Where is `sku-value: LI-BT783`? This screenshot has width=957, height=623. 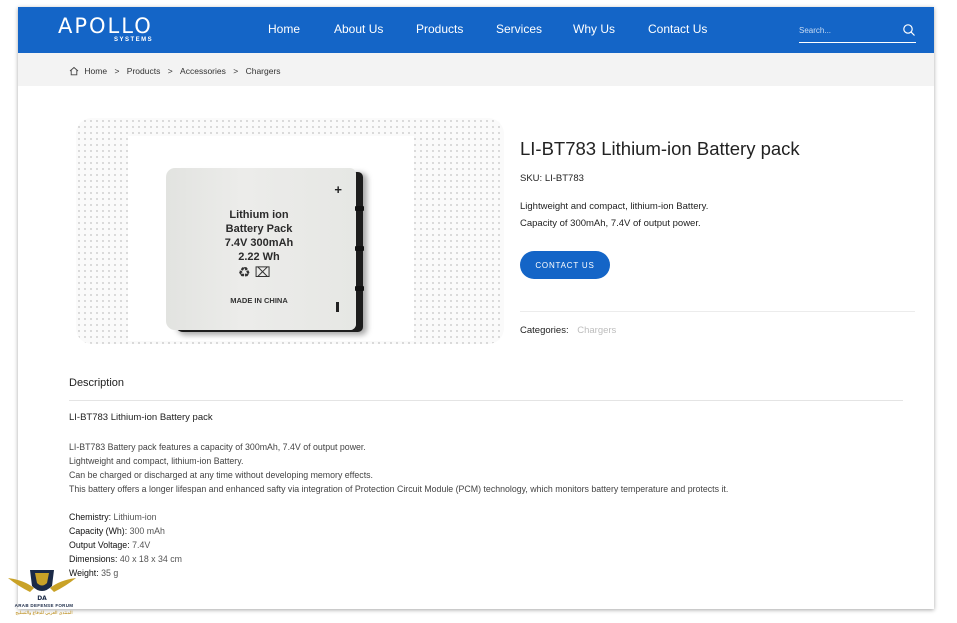
sku-value: LI-BT783 is located at coordinates (564, 178).